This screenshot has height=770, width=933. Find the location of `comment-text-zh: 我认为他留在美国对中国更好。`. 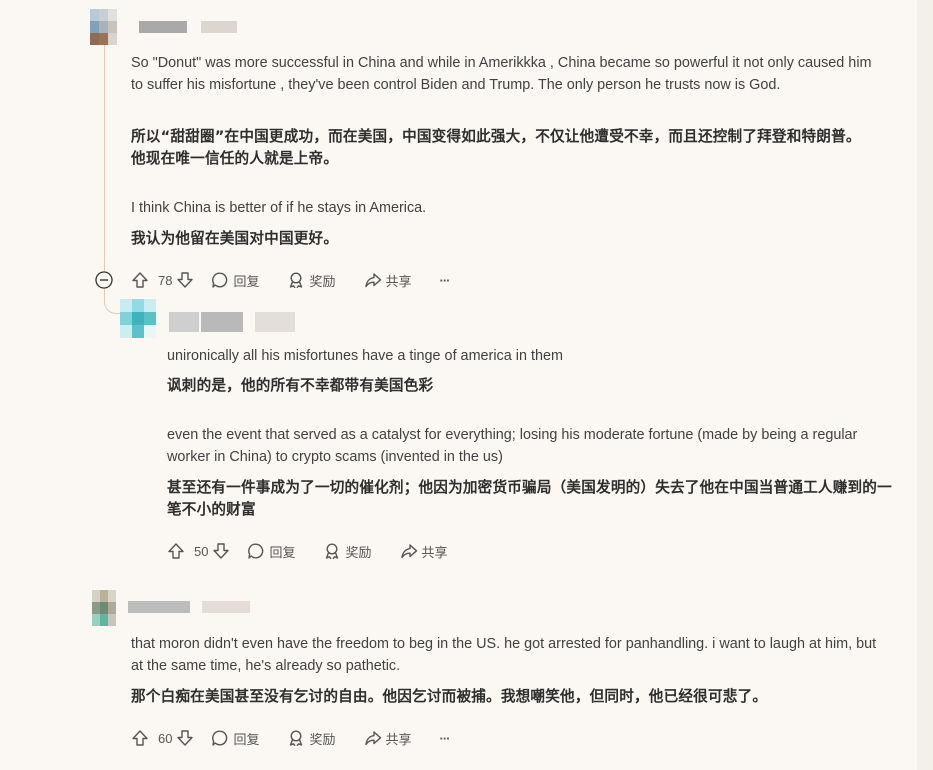

comment-text-zh: 我认为他留在美国对中国更好。 is located at coordinates (235, 238).